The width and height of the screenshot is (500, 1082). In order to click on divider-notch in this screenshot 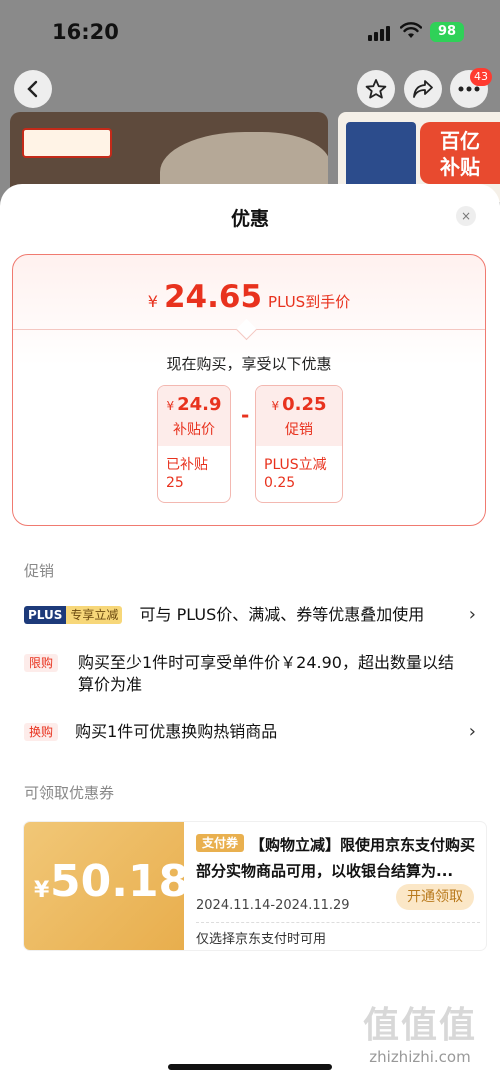, I will do `click(246, 329)`.